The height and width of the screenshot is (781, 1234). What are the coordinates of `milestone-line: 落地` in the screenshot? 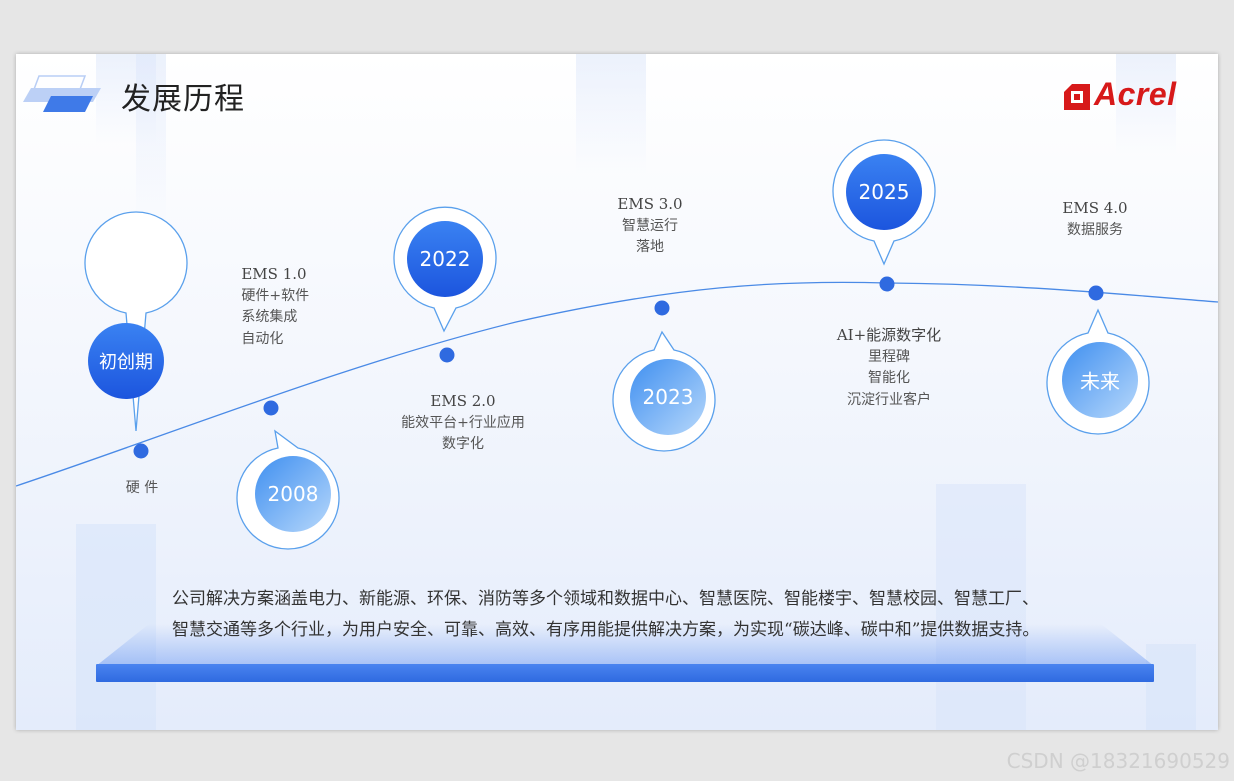 It's located at (650, 247).